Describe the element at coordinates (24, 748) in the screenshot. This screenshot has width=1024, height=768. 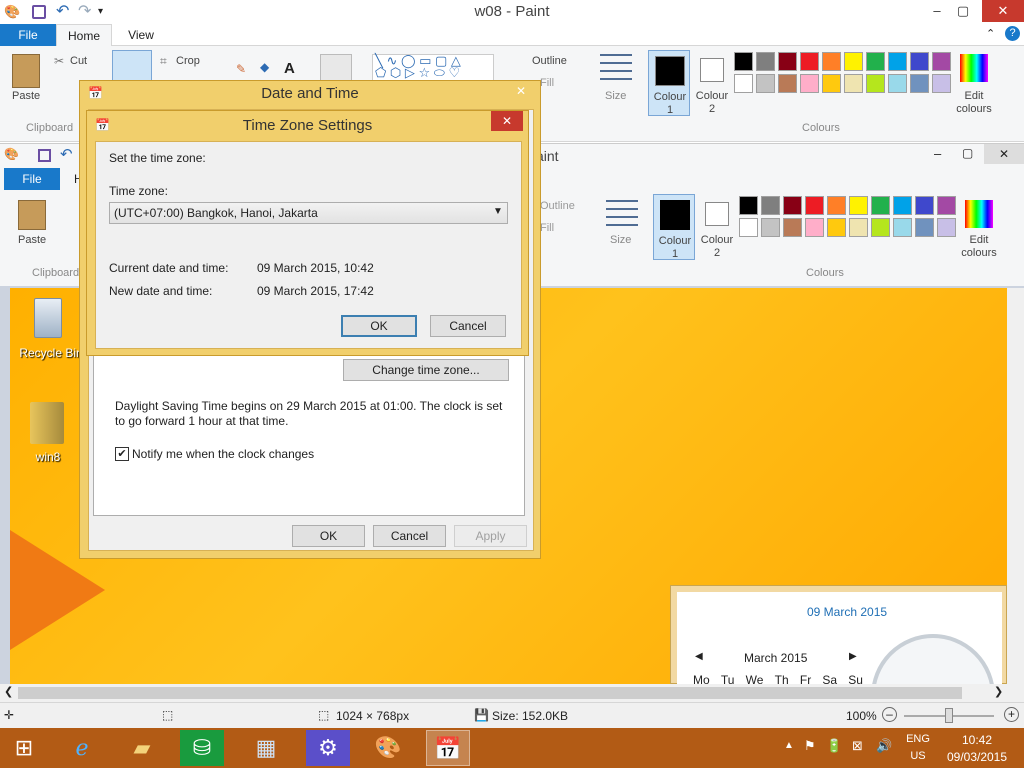
I see `start-button: ⊞` at that location.